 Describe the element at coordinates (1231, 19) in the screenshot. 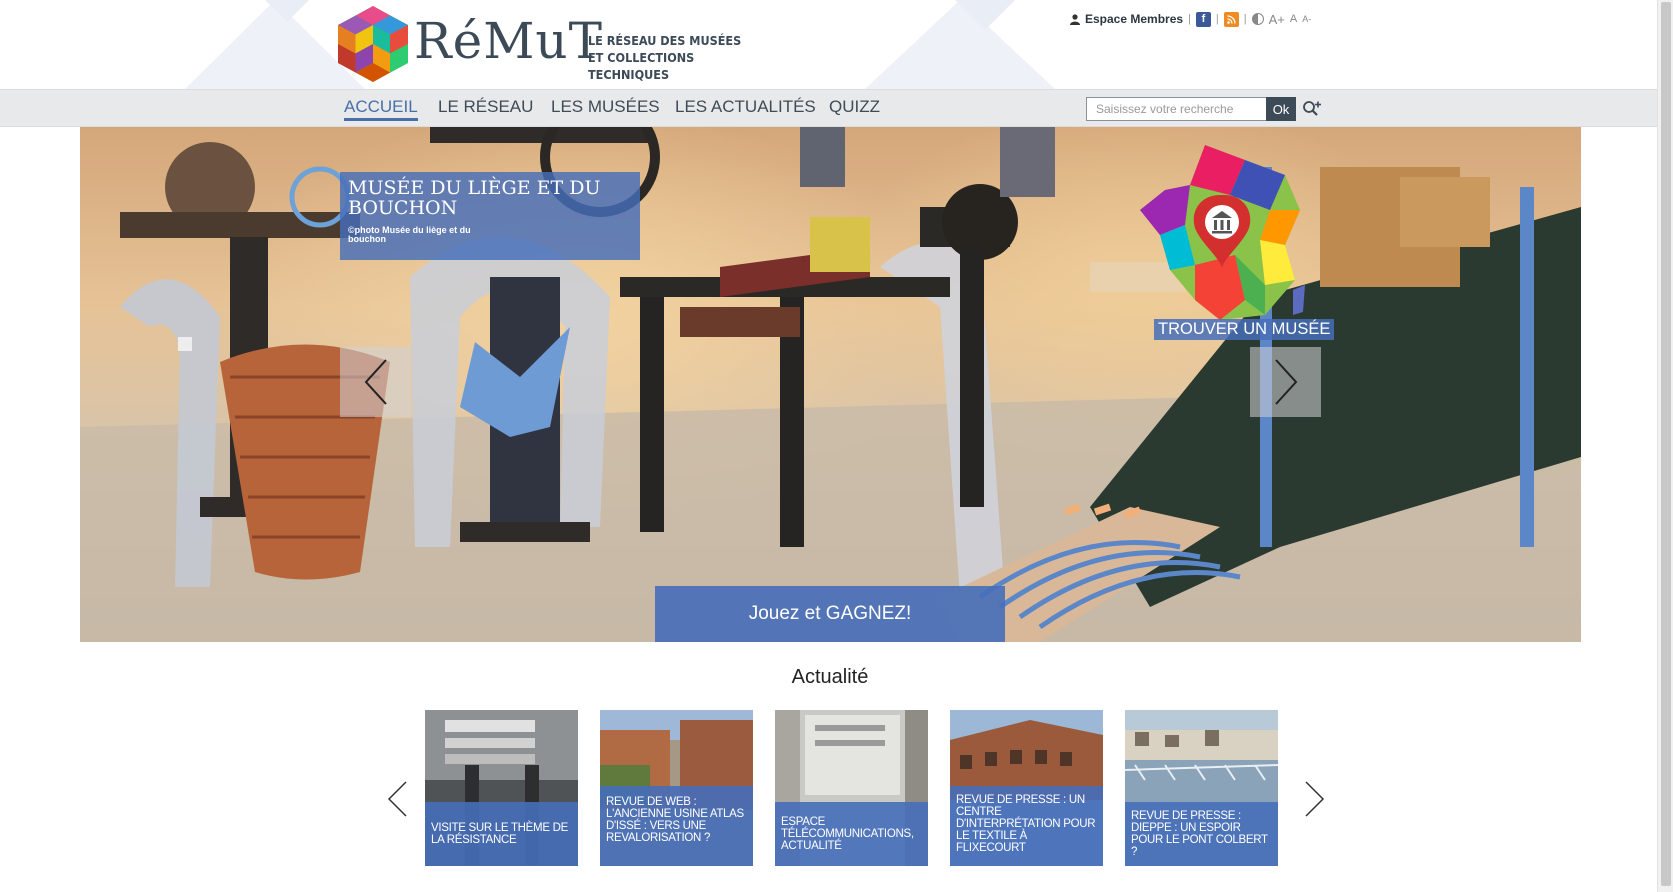

I see `rss-icon` at that location.